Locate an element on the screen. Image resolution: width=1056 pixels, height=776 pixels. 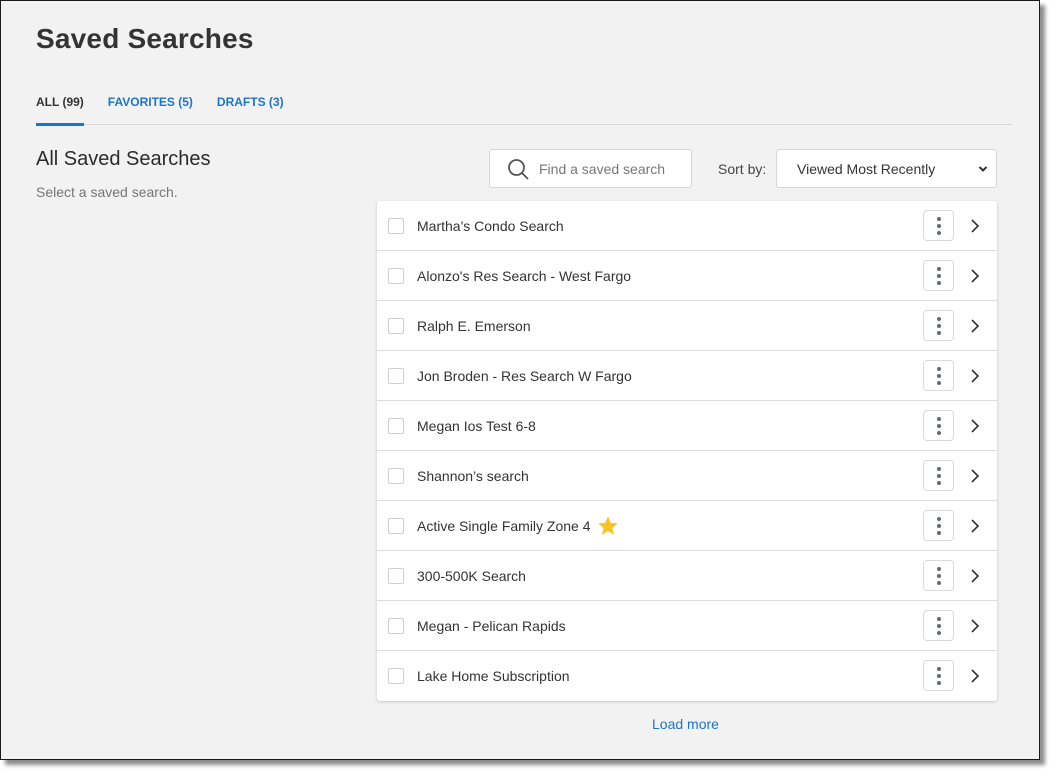
saved-search-name: 300-500K Search is located at coordinates (471, 576).